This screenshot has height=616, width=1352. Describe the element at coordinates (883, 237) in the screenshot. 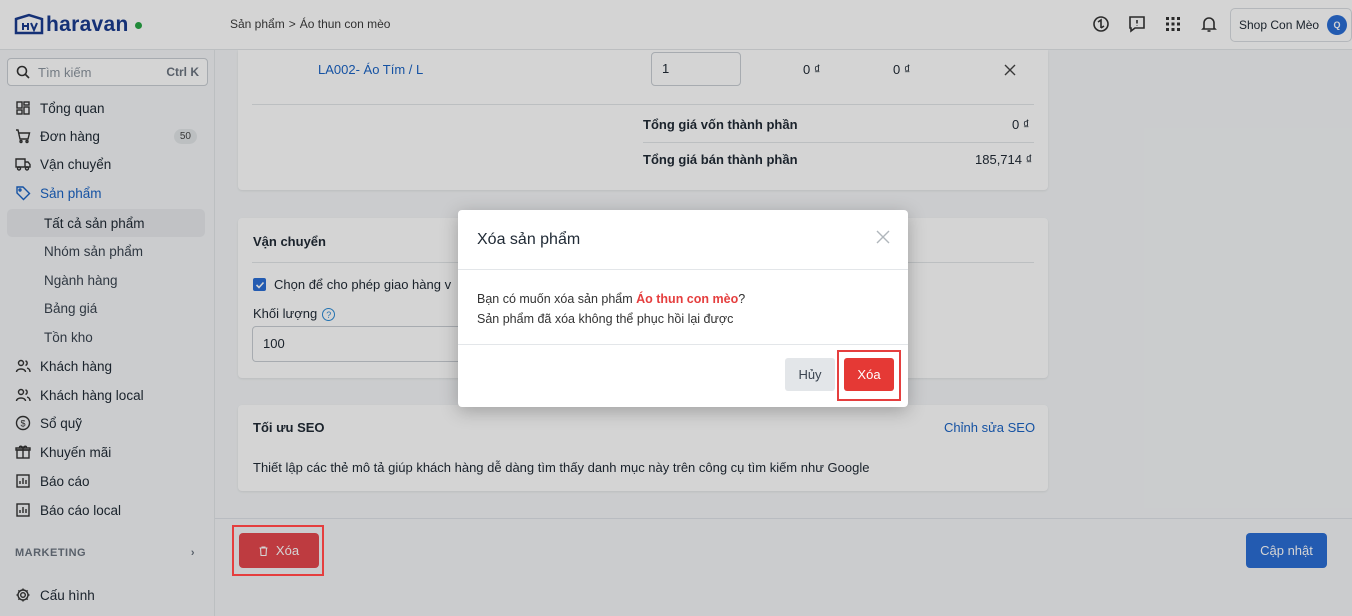

I see `close-icon` at that location.